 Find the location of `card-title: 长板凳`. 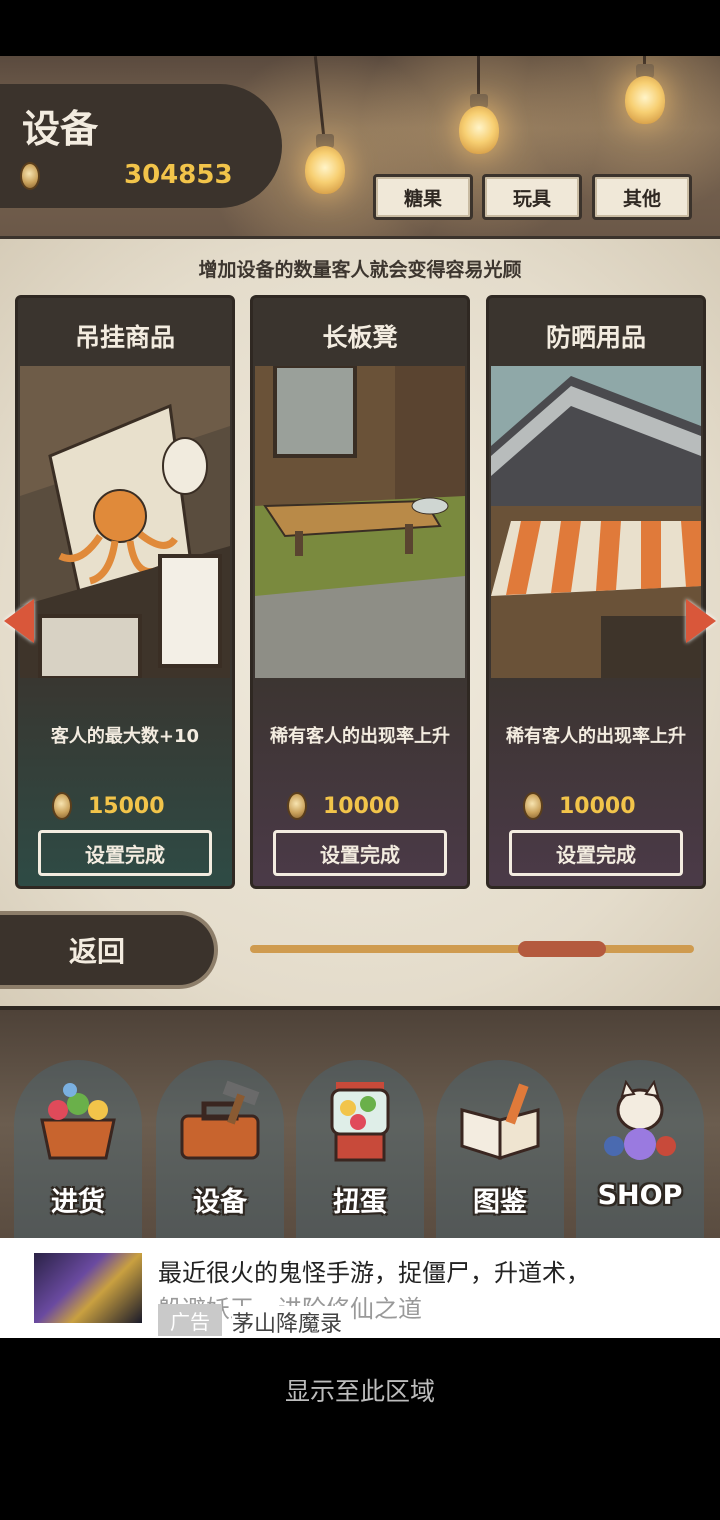

card-title: 长板凳 is located at coordinates (360, 337).